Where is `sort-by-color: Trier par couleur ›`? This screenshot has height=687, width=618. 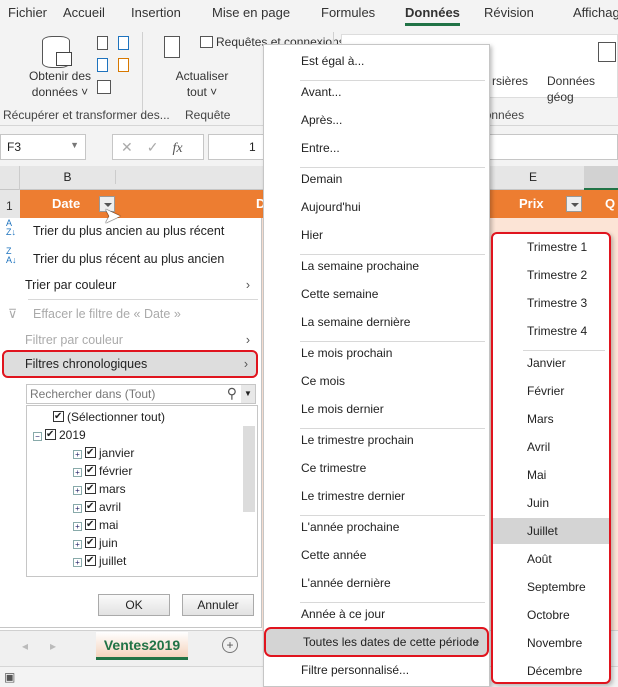
sort-by-color: Trier par couleur › is located at coordinates (129, 285).